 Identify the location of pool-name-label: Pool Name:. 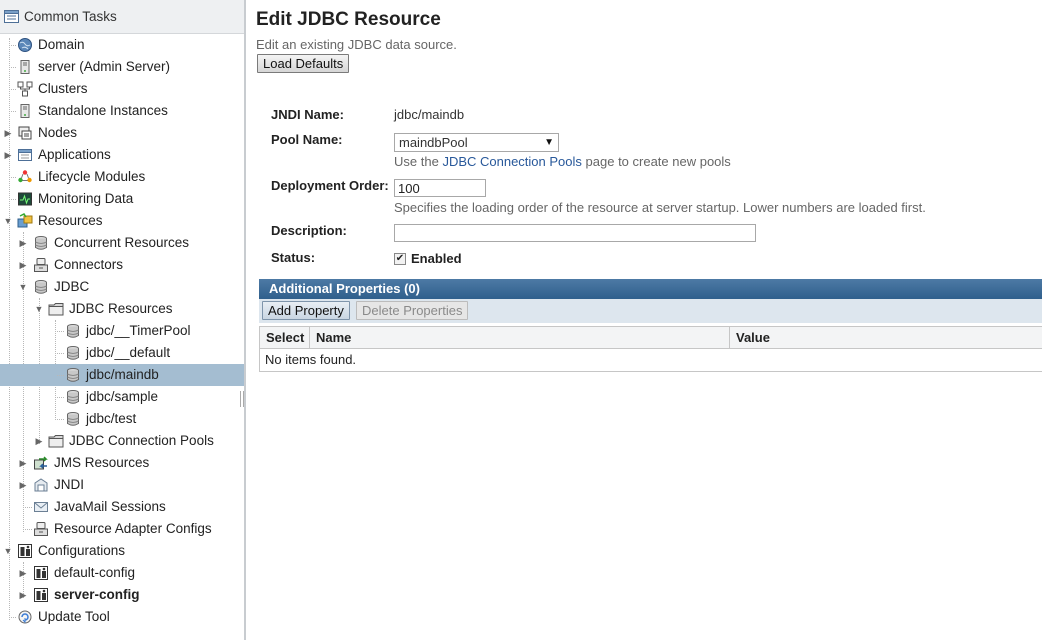
(307, 139).